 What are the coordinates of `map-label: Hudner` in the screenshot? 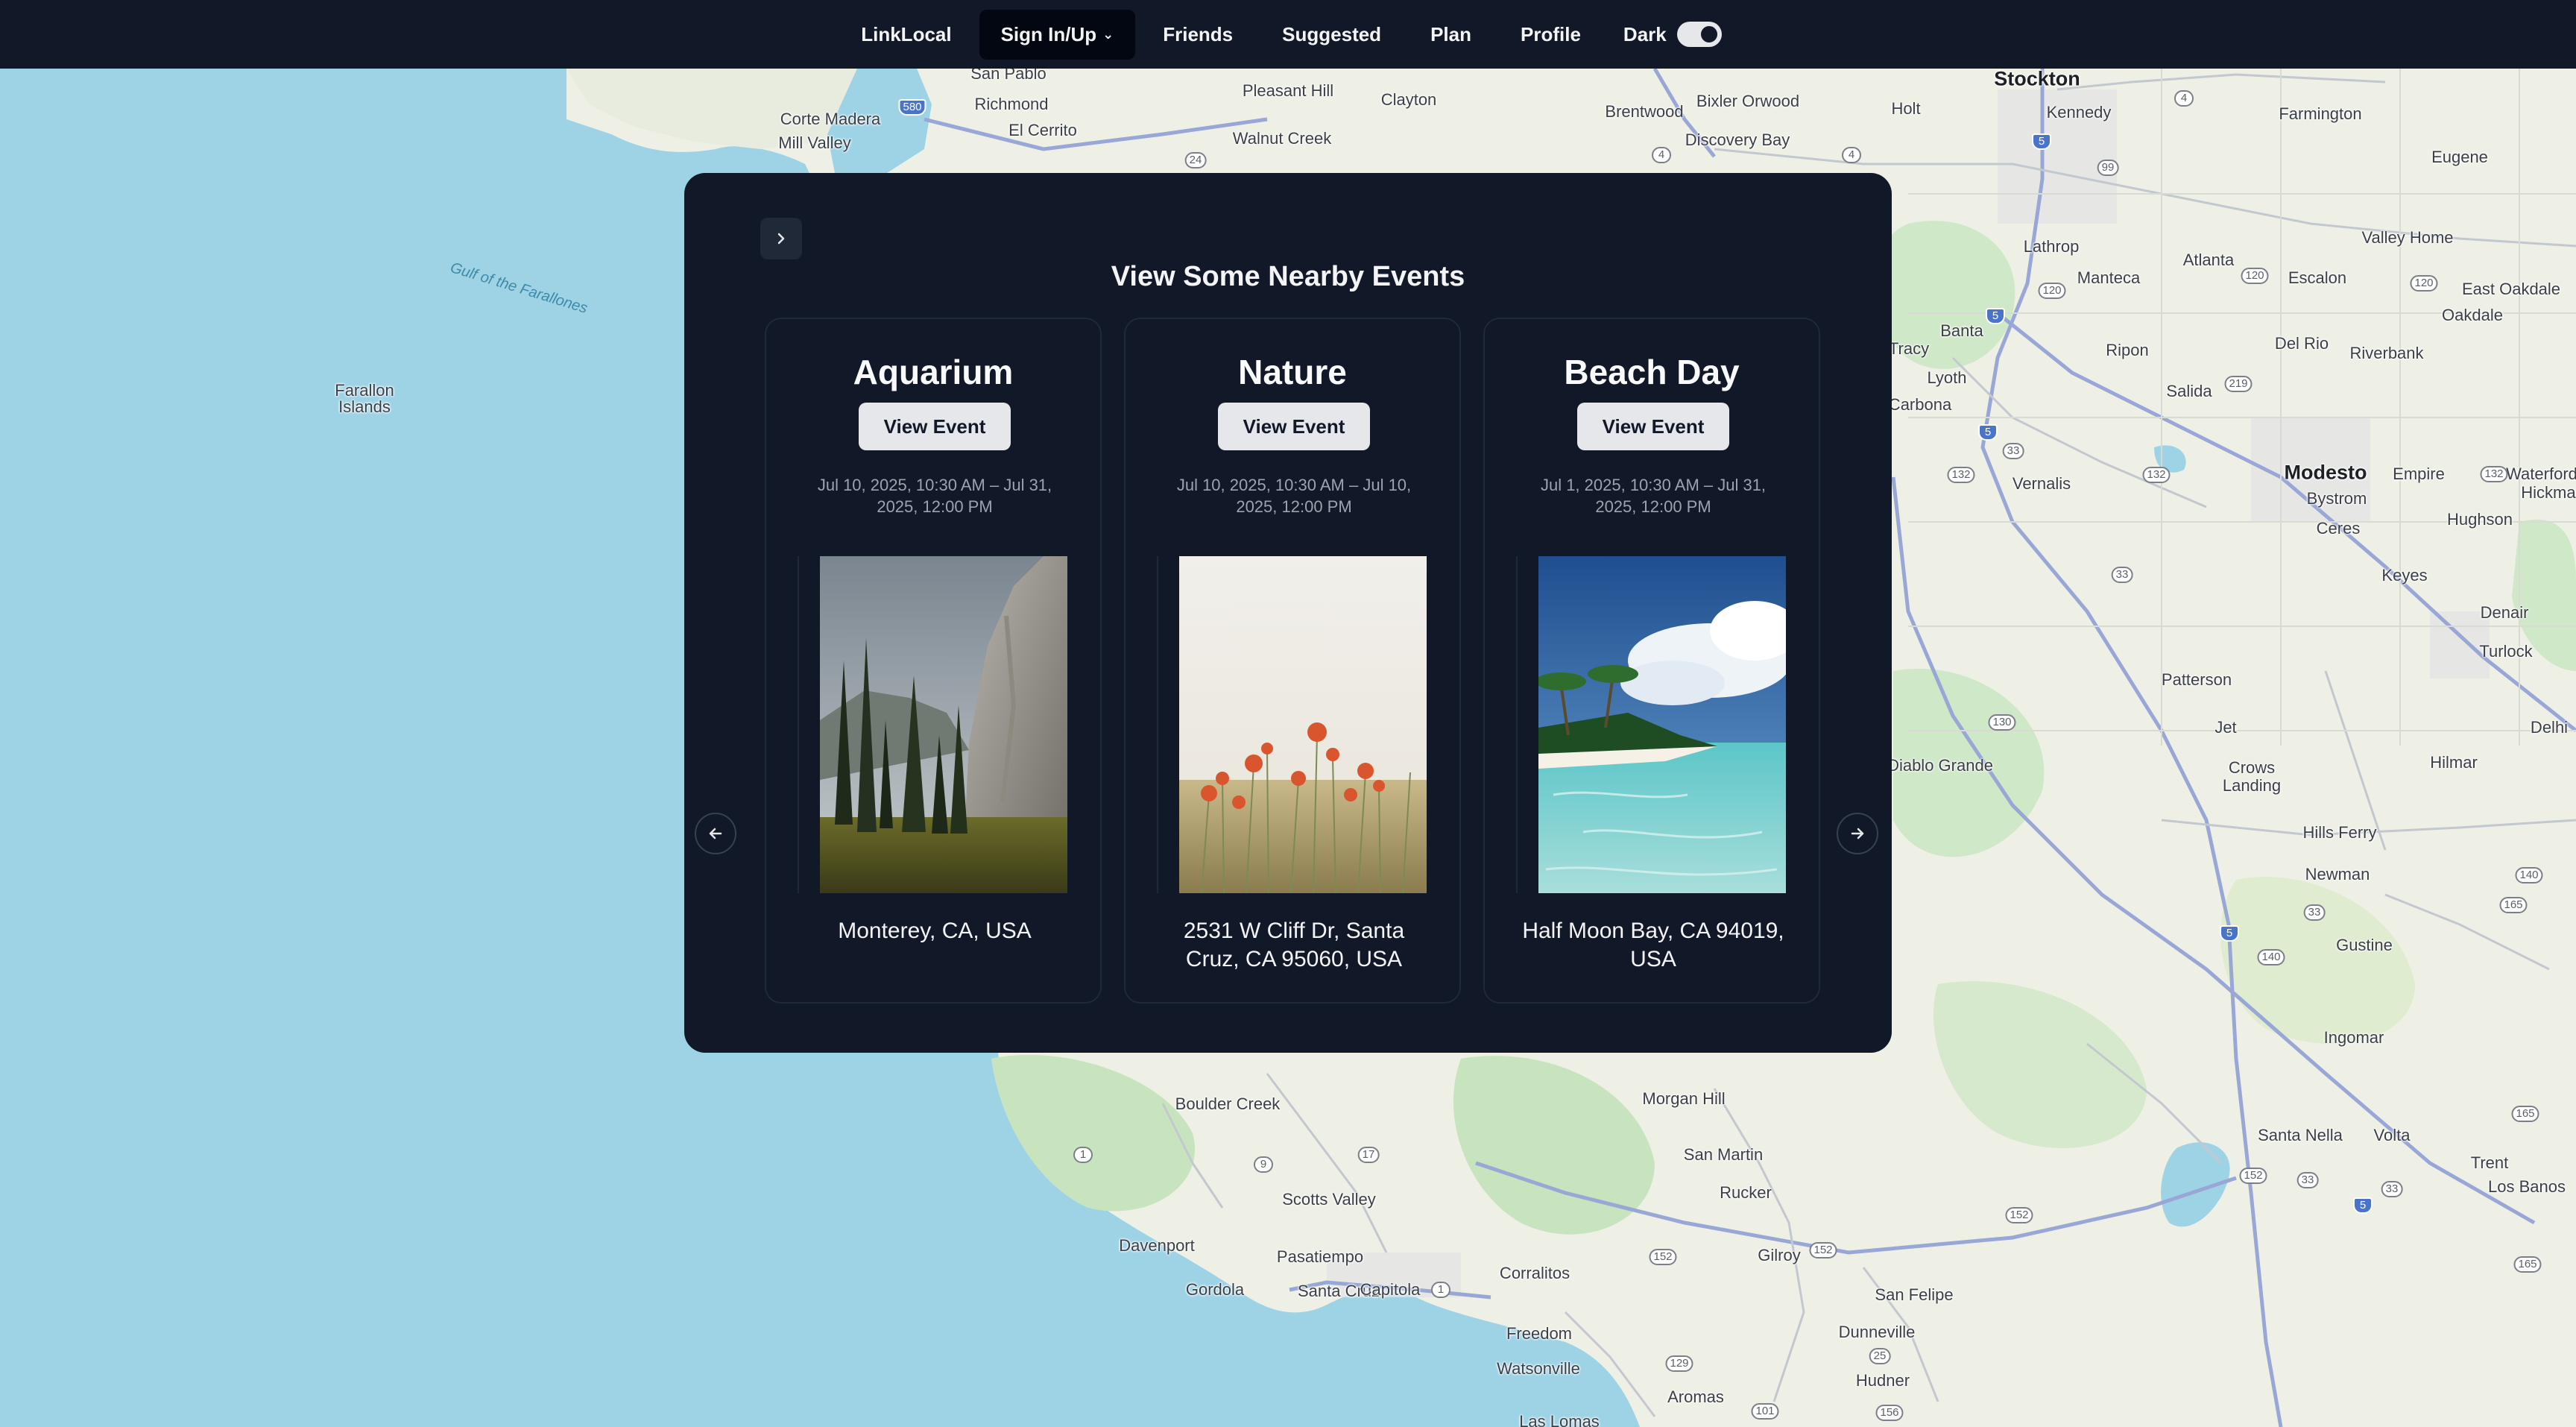 It's located at (1882, 1381).